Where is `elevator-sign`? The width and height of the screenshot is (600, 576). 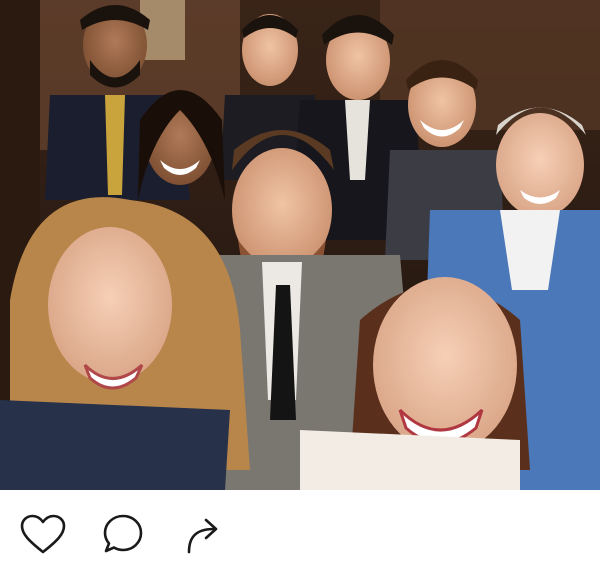
elevator-sign is located at coordinates (162, 30).